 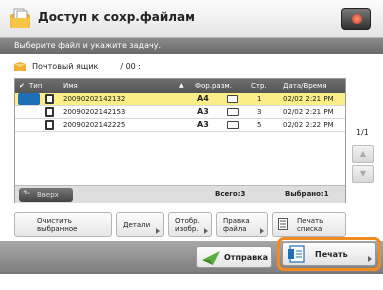 What do you see at coordinates (20, 18) in the screenshot?
I see `folder-document-icon` at bounding box center [20, 18].